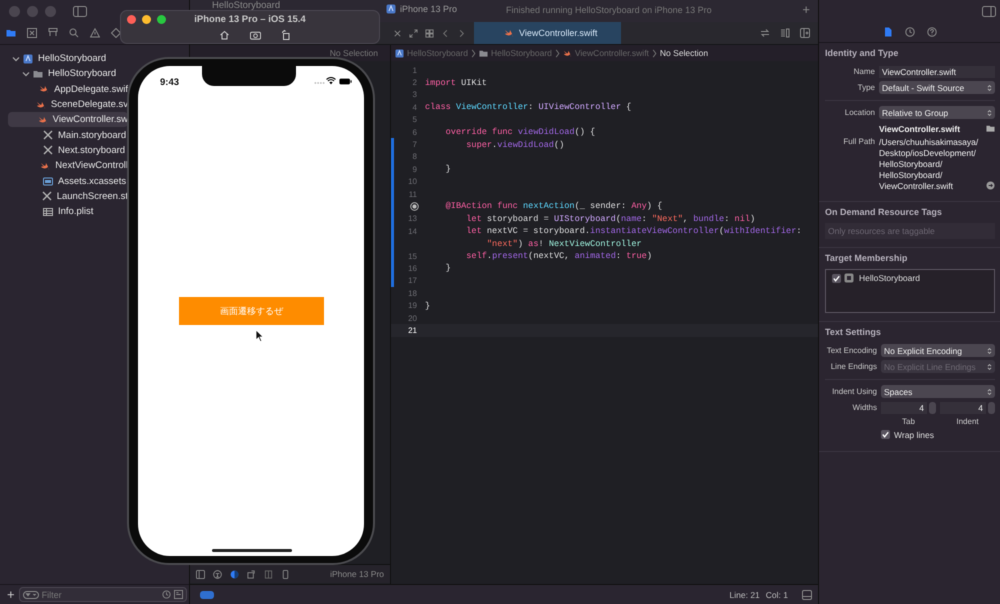  What do you see at coordinates (938, 350) in the screenshot?
I see `popup-button: No Explicit Encoding` at bounding box center [938, 350].